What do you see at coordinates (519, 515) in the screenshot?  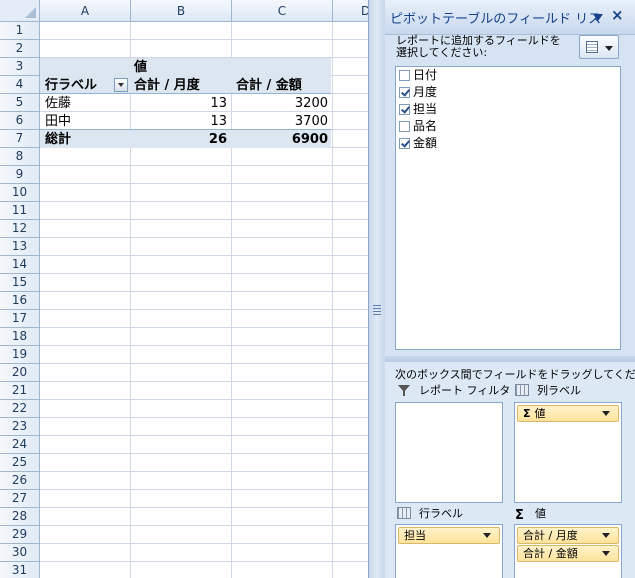 I see `sigma-icon: Σ` at bounding box center [519, 515].